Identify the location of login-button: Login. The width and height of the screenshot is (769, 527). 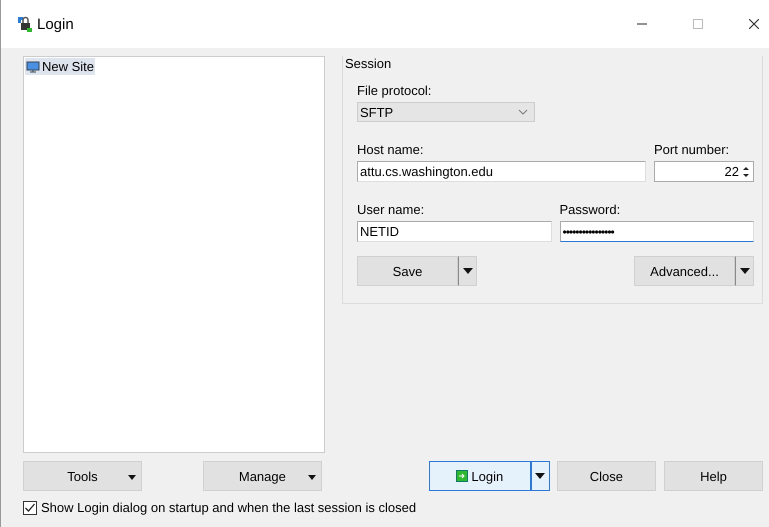
(479, 476).